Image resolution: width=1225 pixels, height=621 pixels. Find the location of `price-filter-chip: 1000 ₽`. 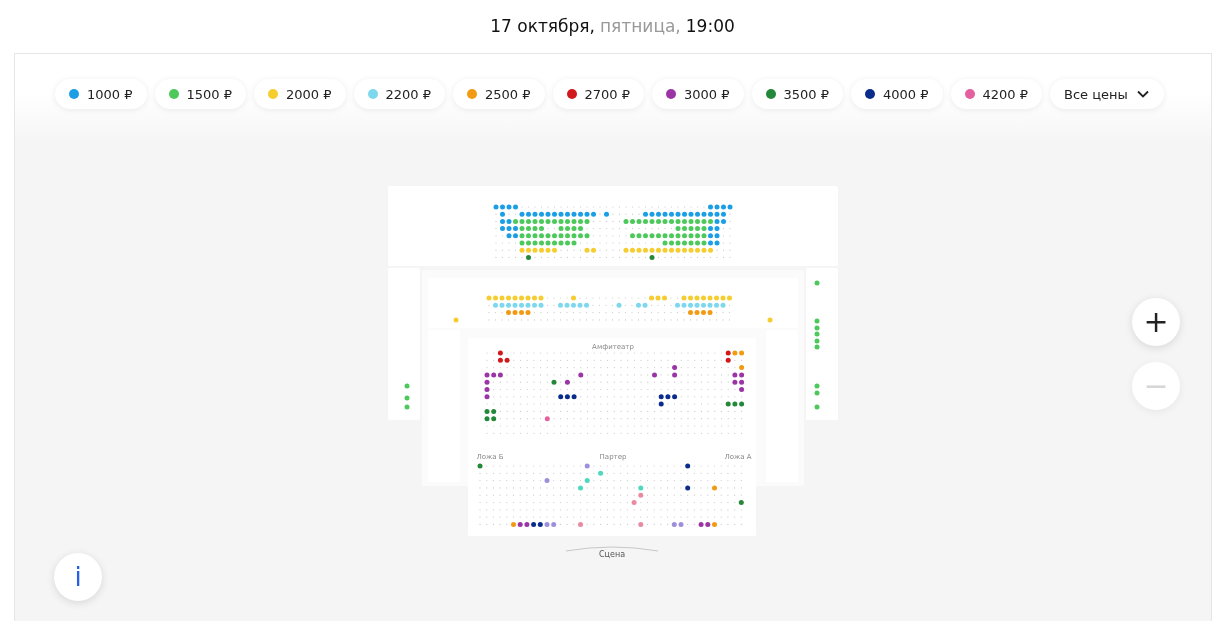

price-filter-chip: 1000 ₽ is located at coordinates (101, 94).